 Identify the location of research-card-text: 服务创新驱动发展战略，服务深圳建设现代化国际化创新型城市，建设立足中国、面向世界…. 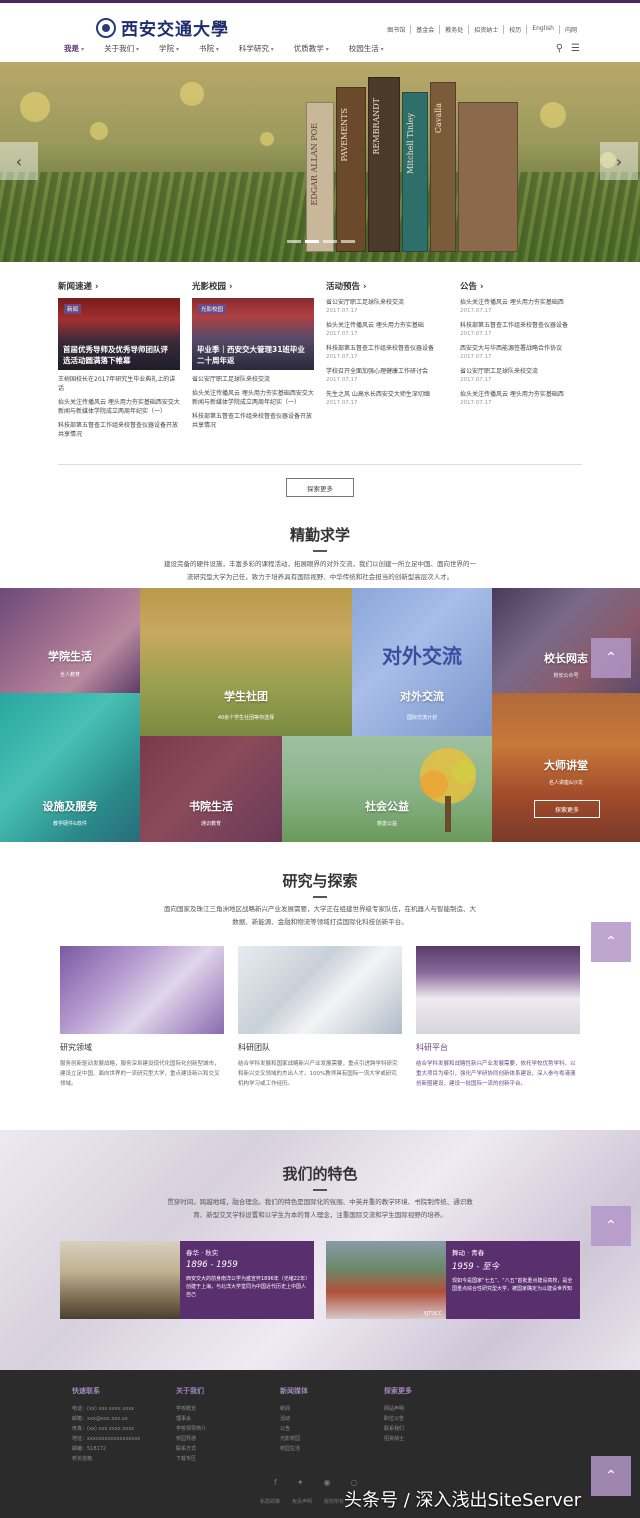
(140, 1074).